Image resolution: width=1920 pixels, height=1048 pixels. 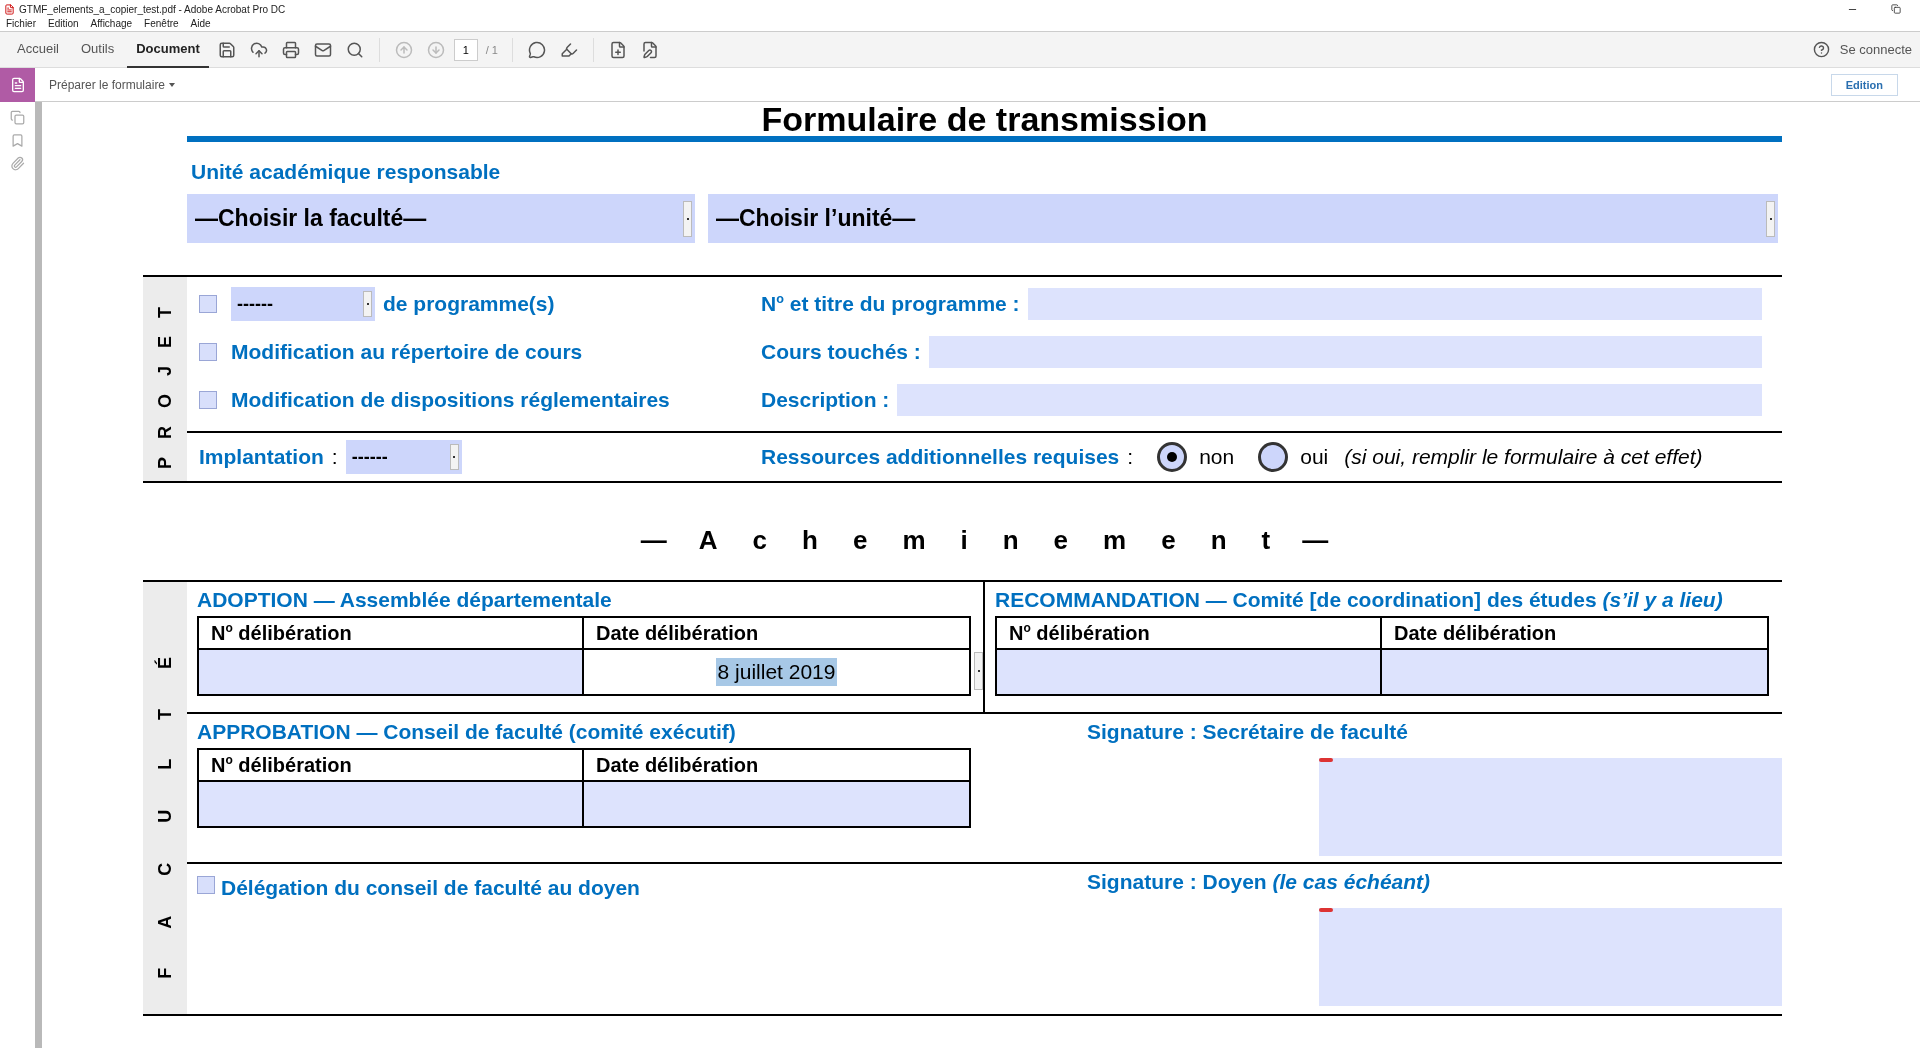 I want to click on signature-label: Signature : Secrétaire de faculté, so click(x=1248, y=732).